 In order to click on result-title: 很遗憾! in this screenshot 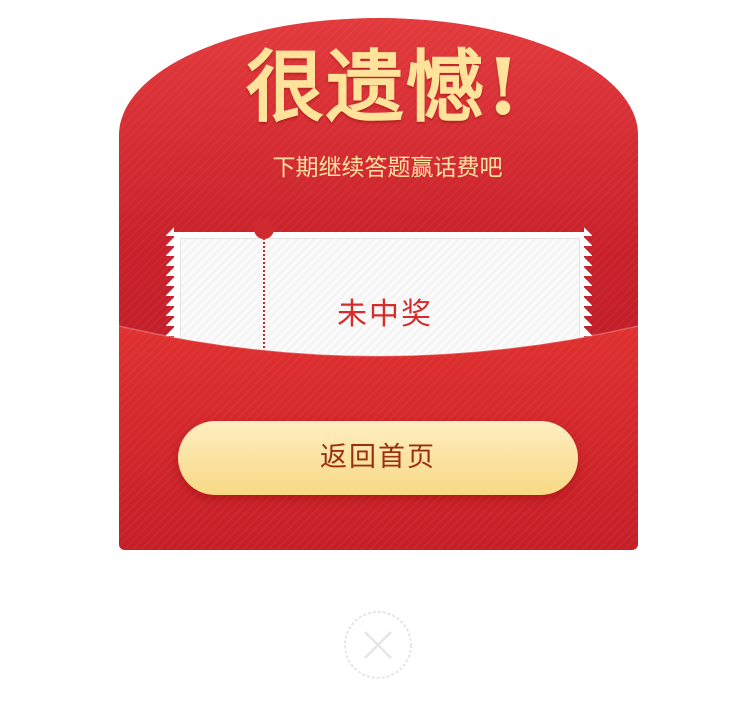, I will do `click(384, 87)`.